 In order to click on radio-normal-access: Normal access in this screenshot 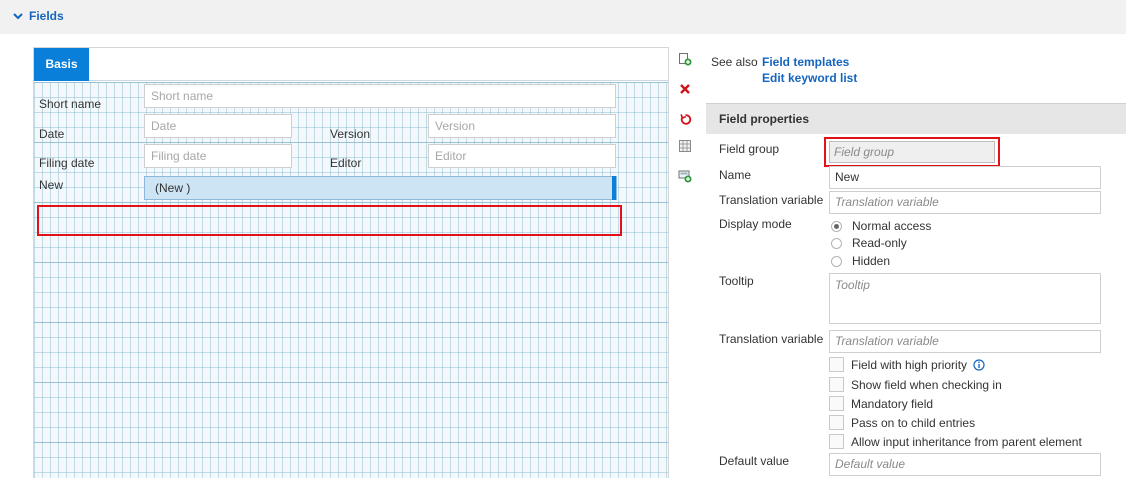, I will do `click(881, 226)`.